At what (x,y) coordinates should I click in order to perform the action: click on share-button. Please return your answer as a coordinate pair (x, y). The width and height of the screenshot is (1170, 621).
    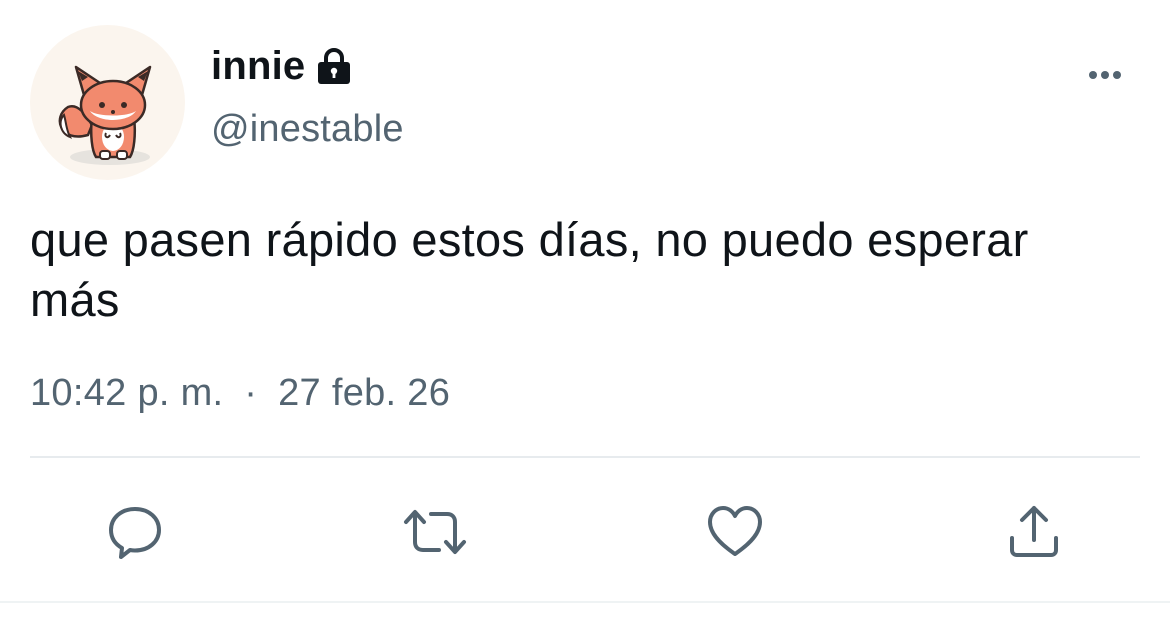
    Looking at the image, I should click on (1034, 532).